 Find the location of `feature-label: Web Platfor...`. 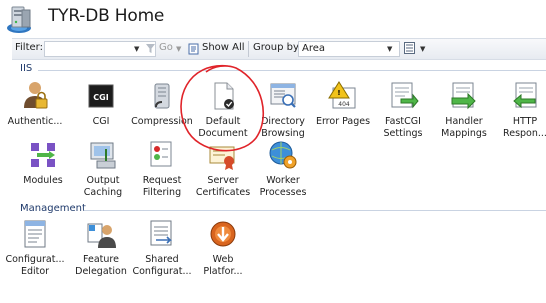

feature-label: Web Platfor... is located at coordinates (223, 265).